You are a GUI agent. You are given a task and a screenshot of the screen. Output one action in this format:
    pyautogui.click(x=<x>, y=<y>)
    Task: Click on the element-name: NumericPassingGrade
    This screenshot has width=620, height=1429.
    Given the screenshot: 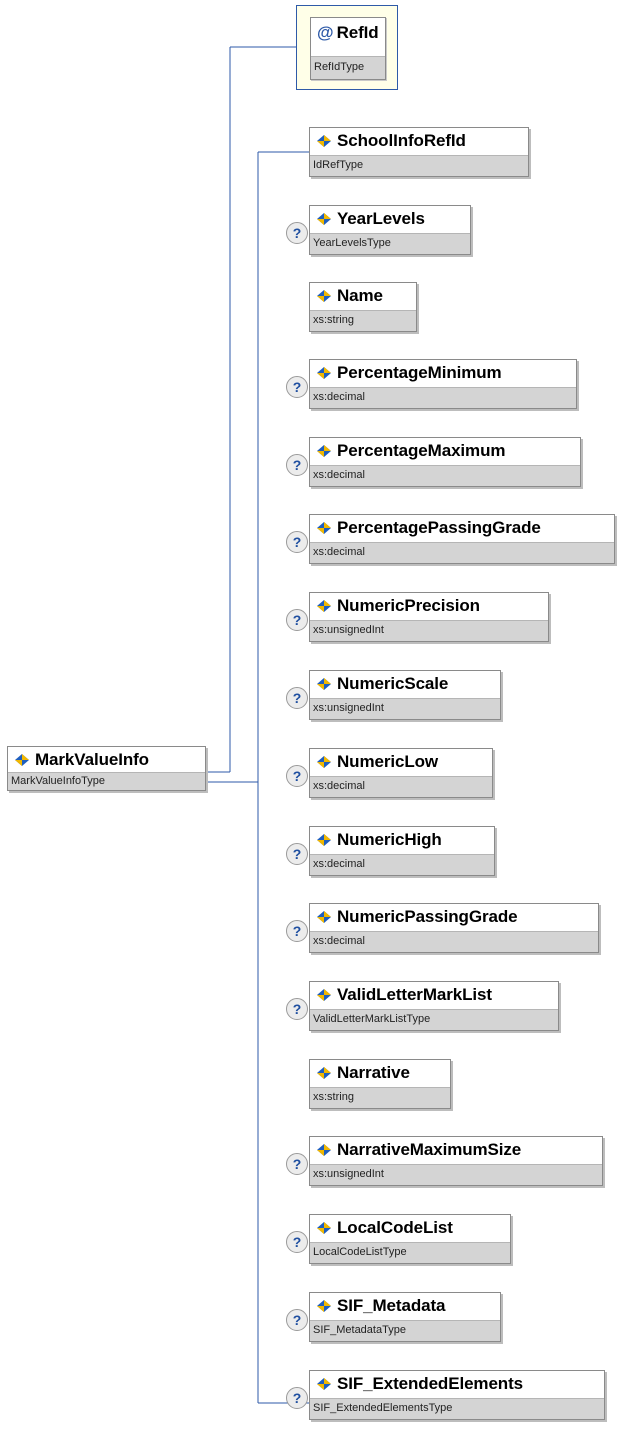 What is the action you would take?
    pyautogui.click(x=427, y=916)
    